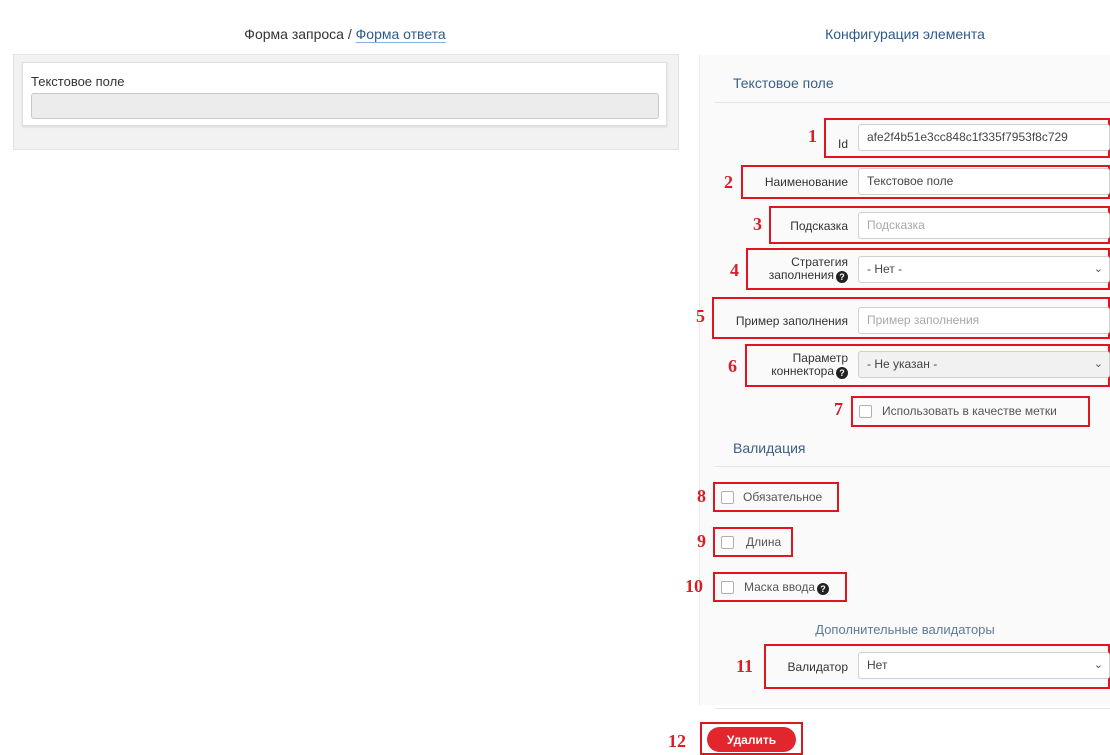 This screenshot has width=1110, height=755. What do you see at coordinates (984, 364) in the screenshot?
I see `connector-select: - Не указан - ⌄` at bounding box center [984, 364].